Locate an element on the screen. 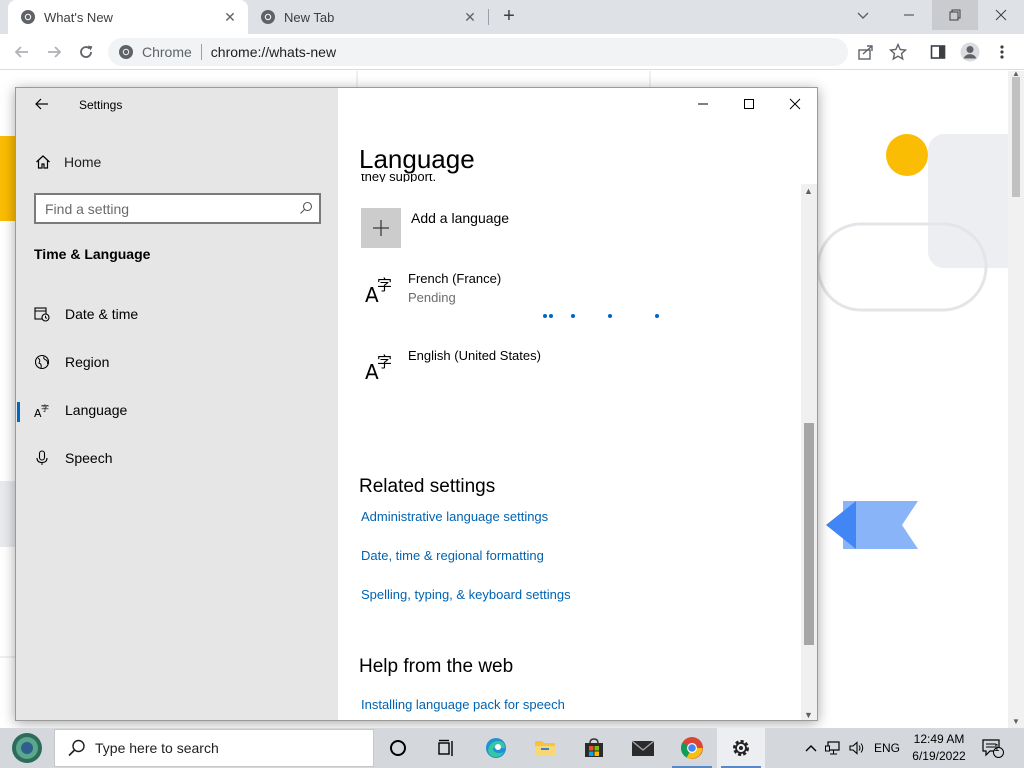 The image size is (1024, 768). link-spelling-typing-keyboard: Spelling, typing, & keyboard settings is located at coordinates (466, 594).